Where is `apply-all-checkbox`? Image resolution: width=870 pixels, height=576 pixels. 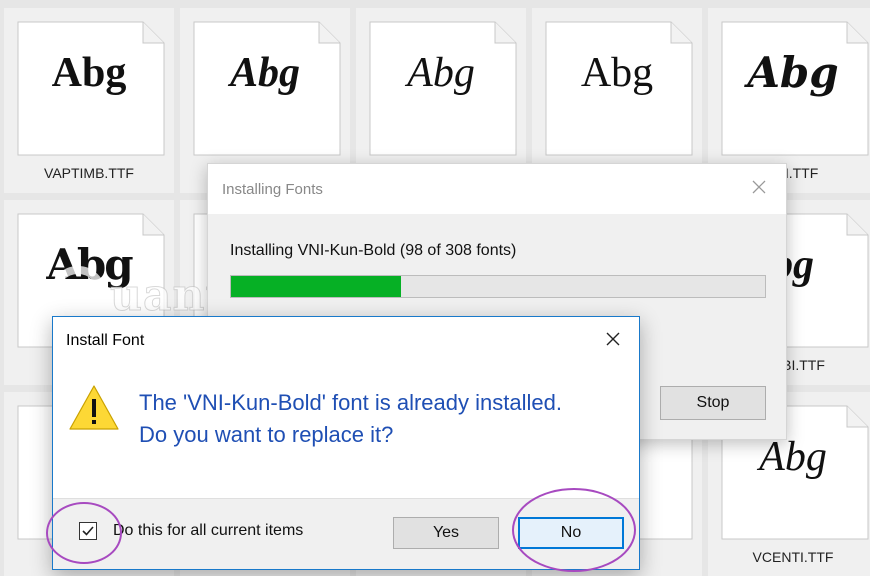
apply-all-checkbox is located at coordinates (88, 531).